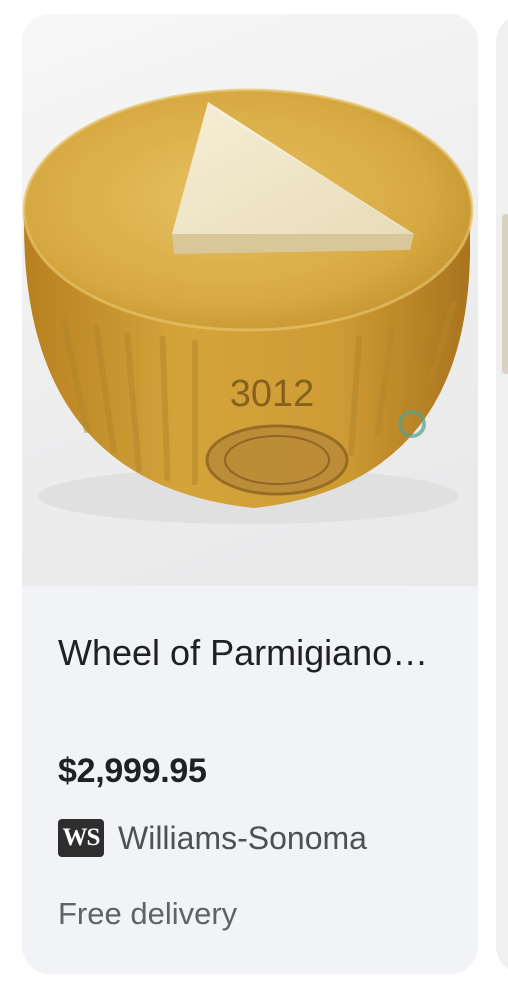 The height and width of the screenshot is (995, 508). Describe the element at coordinates (148, 913) in the screenshot. I see `delivery-info: Free delivery` at that location.